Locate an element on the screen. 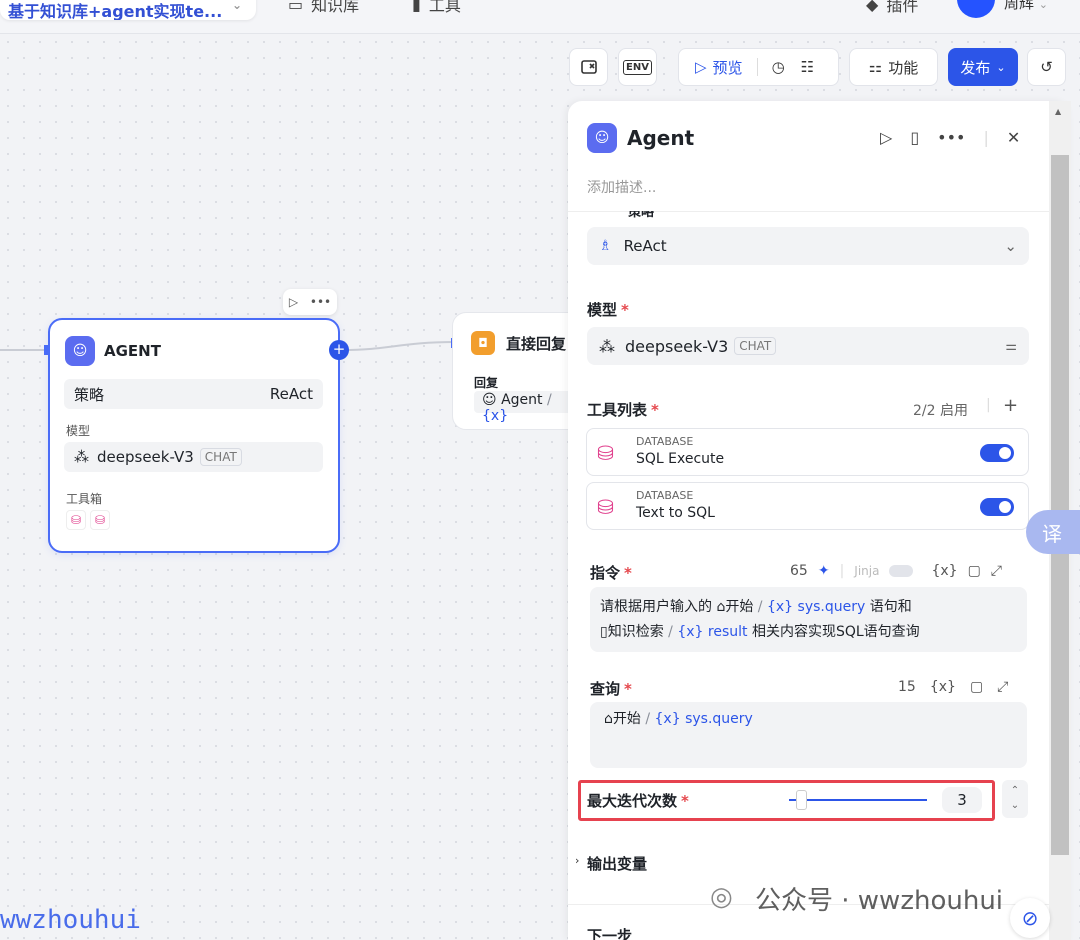 The height and width of the screenshot is (940, 1080). strategy-row: 策略 ReAct is located at coordinates (193, 394).